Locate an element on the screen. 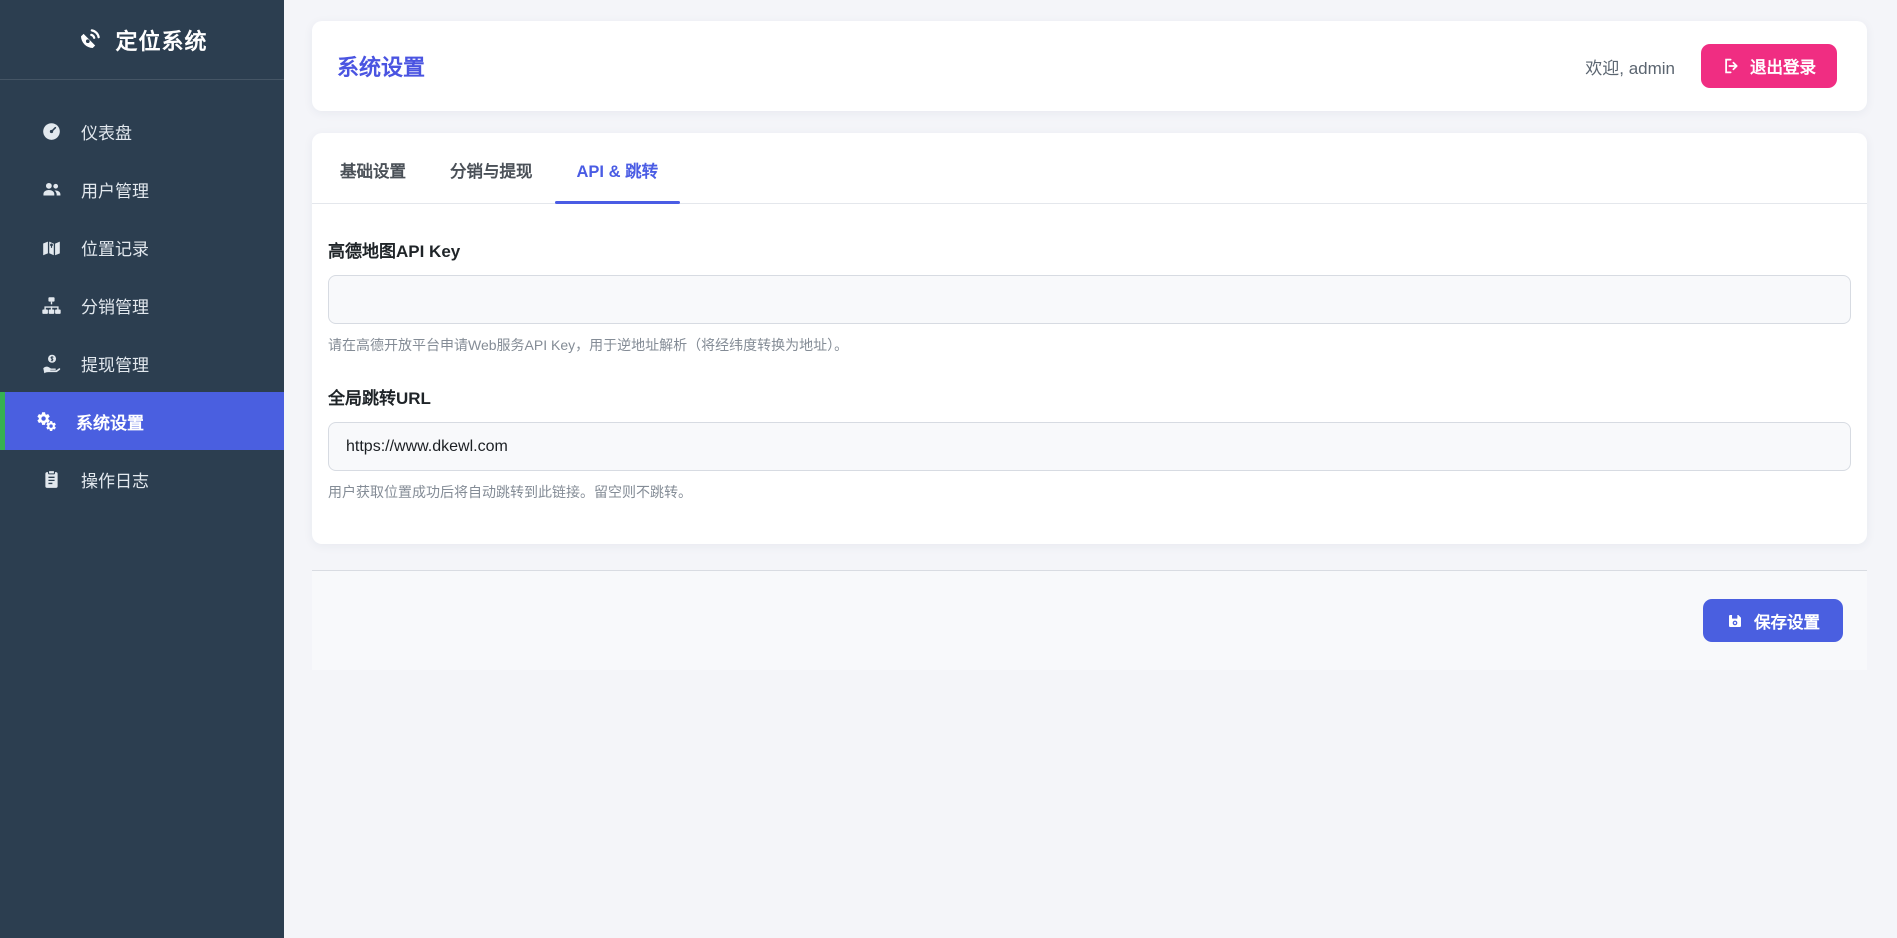 This screenshot has width=1897, height=938. gears-icon is located at coordinates (46, 421).